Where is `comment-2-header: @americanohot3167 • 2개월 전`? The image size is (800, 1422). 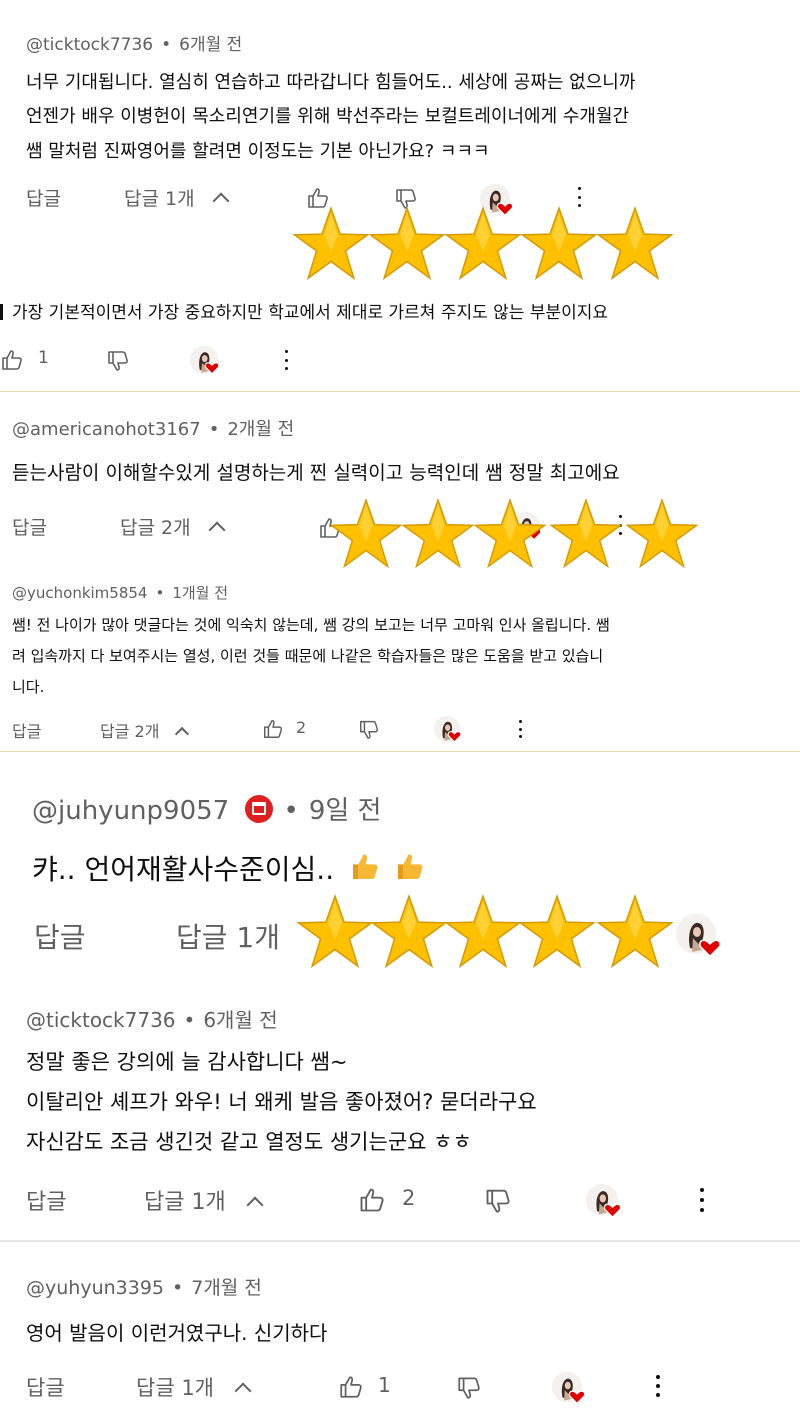
comment-2-header: @americanohot3167 • 2개월 전 is located at coordinates (153, 428).